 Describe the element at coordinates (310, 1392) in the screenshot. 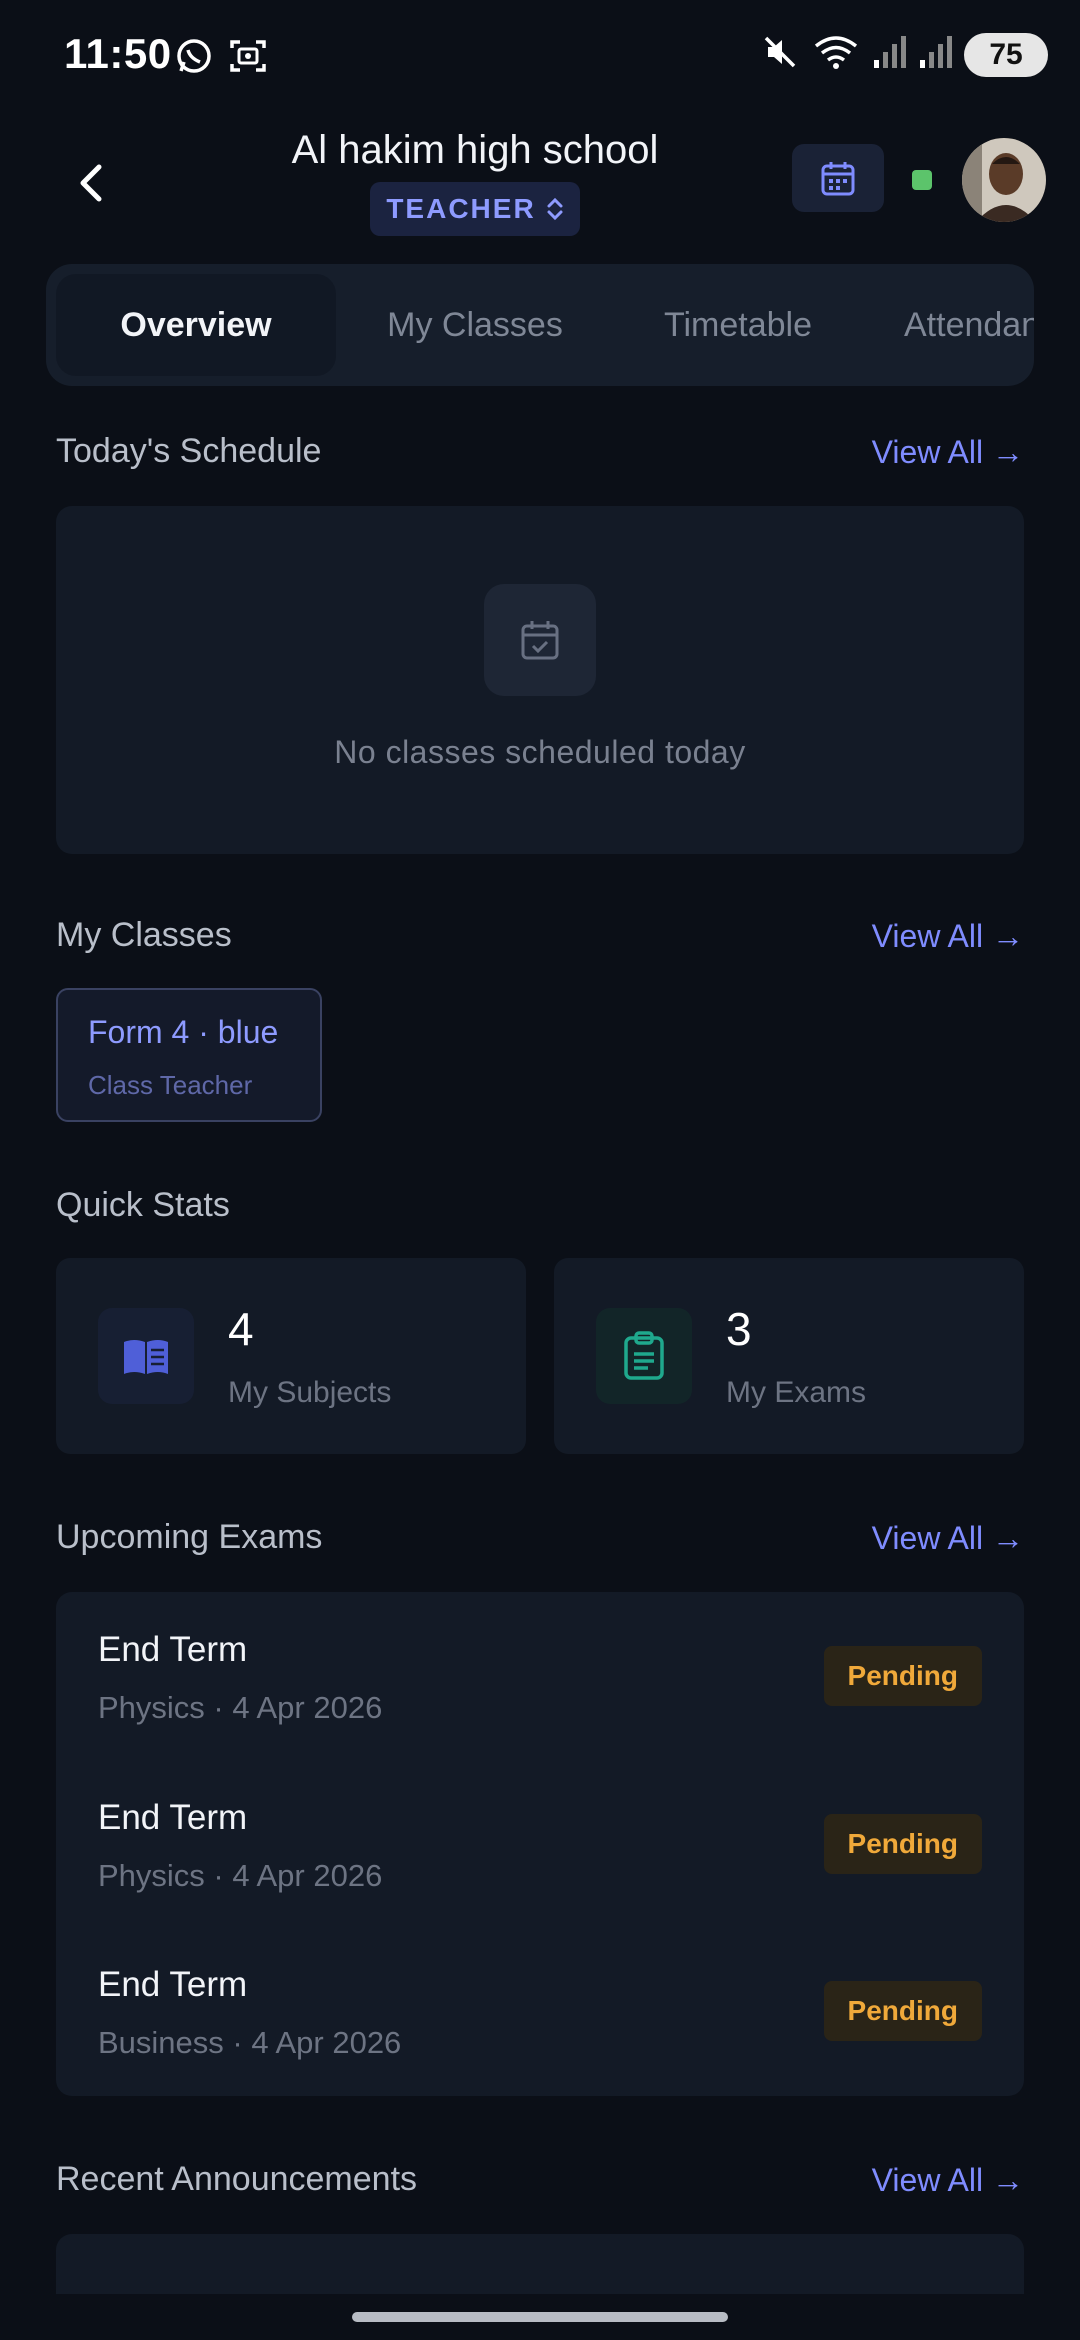

I see `subjects-label: My Subjects` at that location.